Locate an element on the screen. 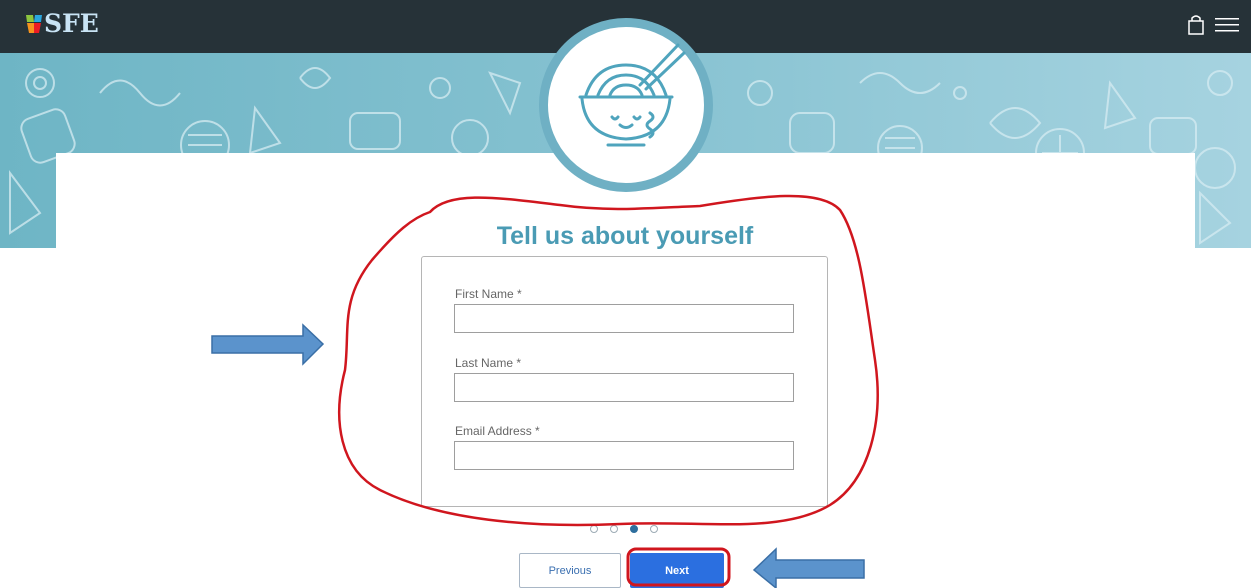  form-title: Tell us about yourself is located at coordinates (625, 236).